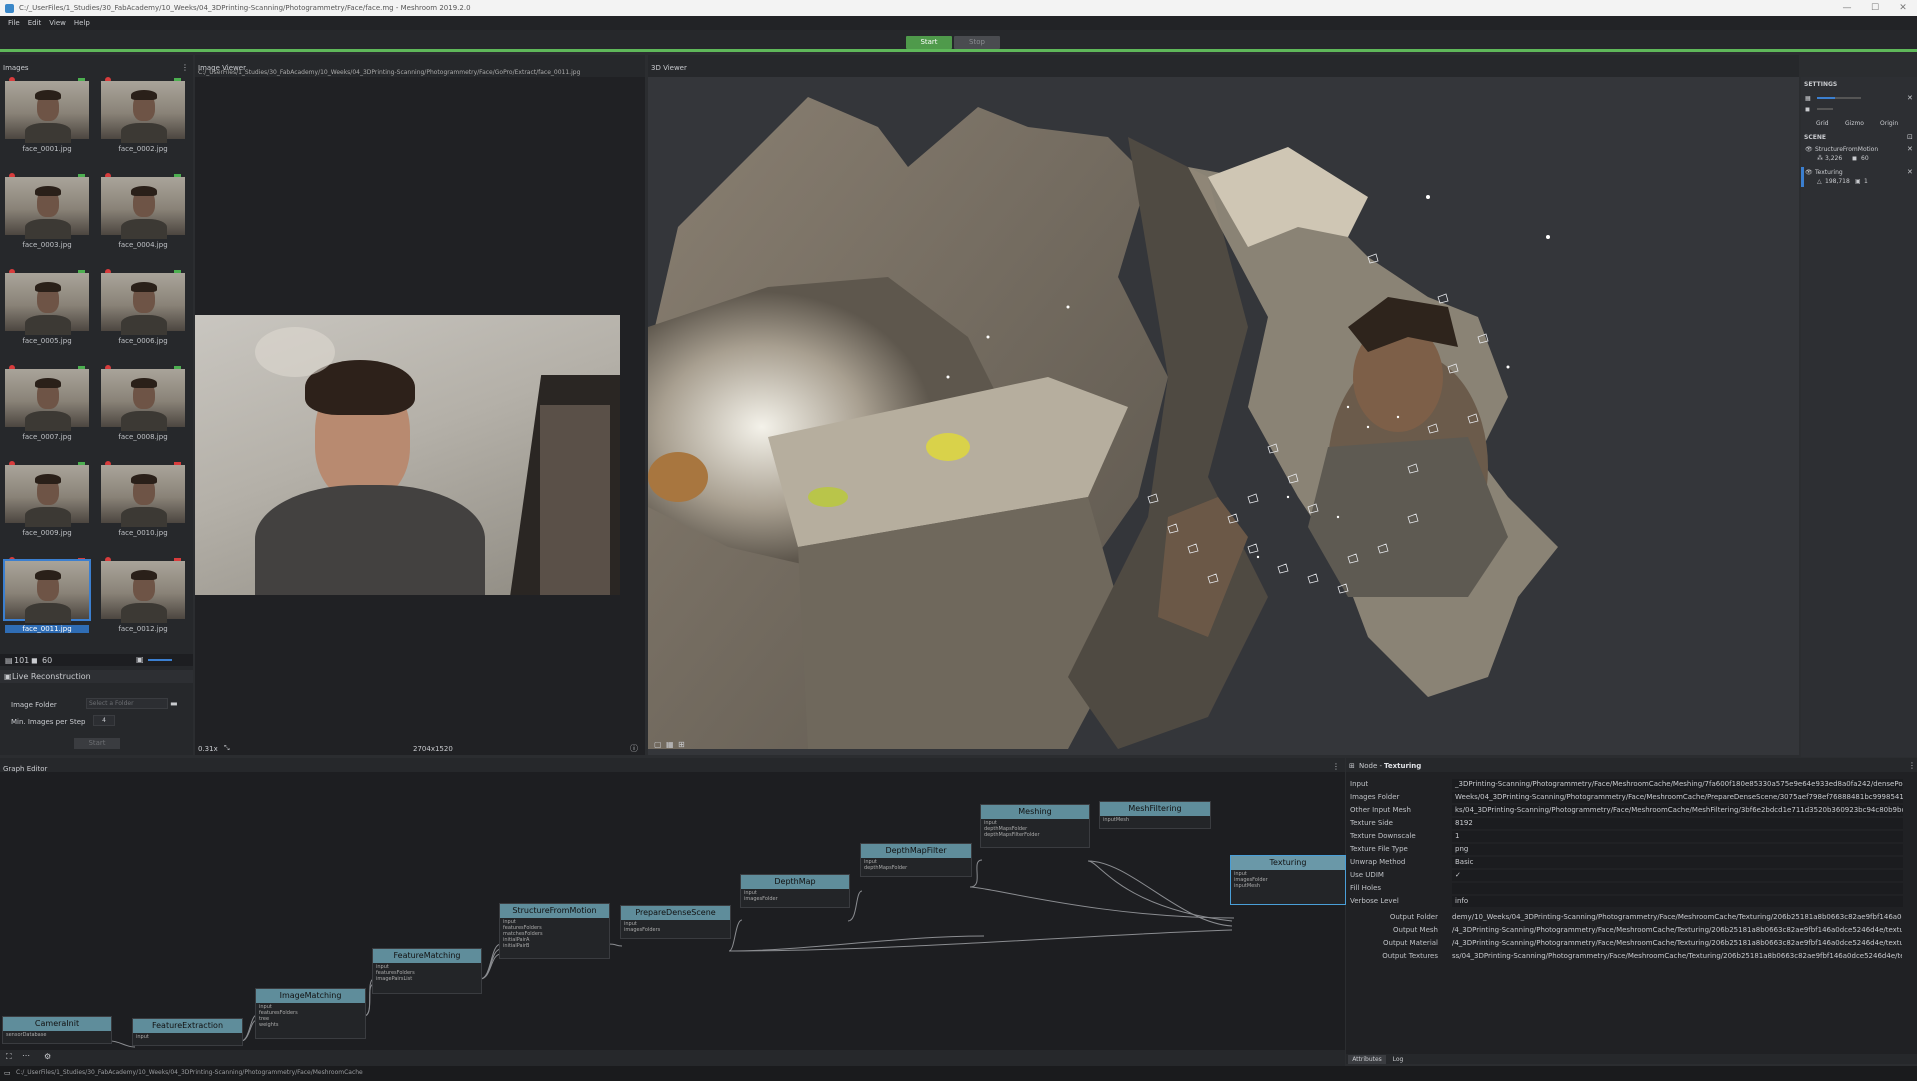 The width and height of the screenshot is (1917, 1081). I want to click on gizmo-toggle: Gizmo, so click(1854, 123).